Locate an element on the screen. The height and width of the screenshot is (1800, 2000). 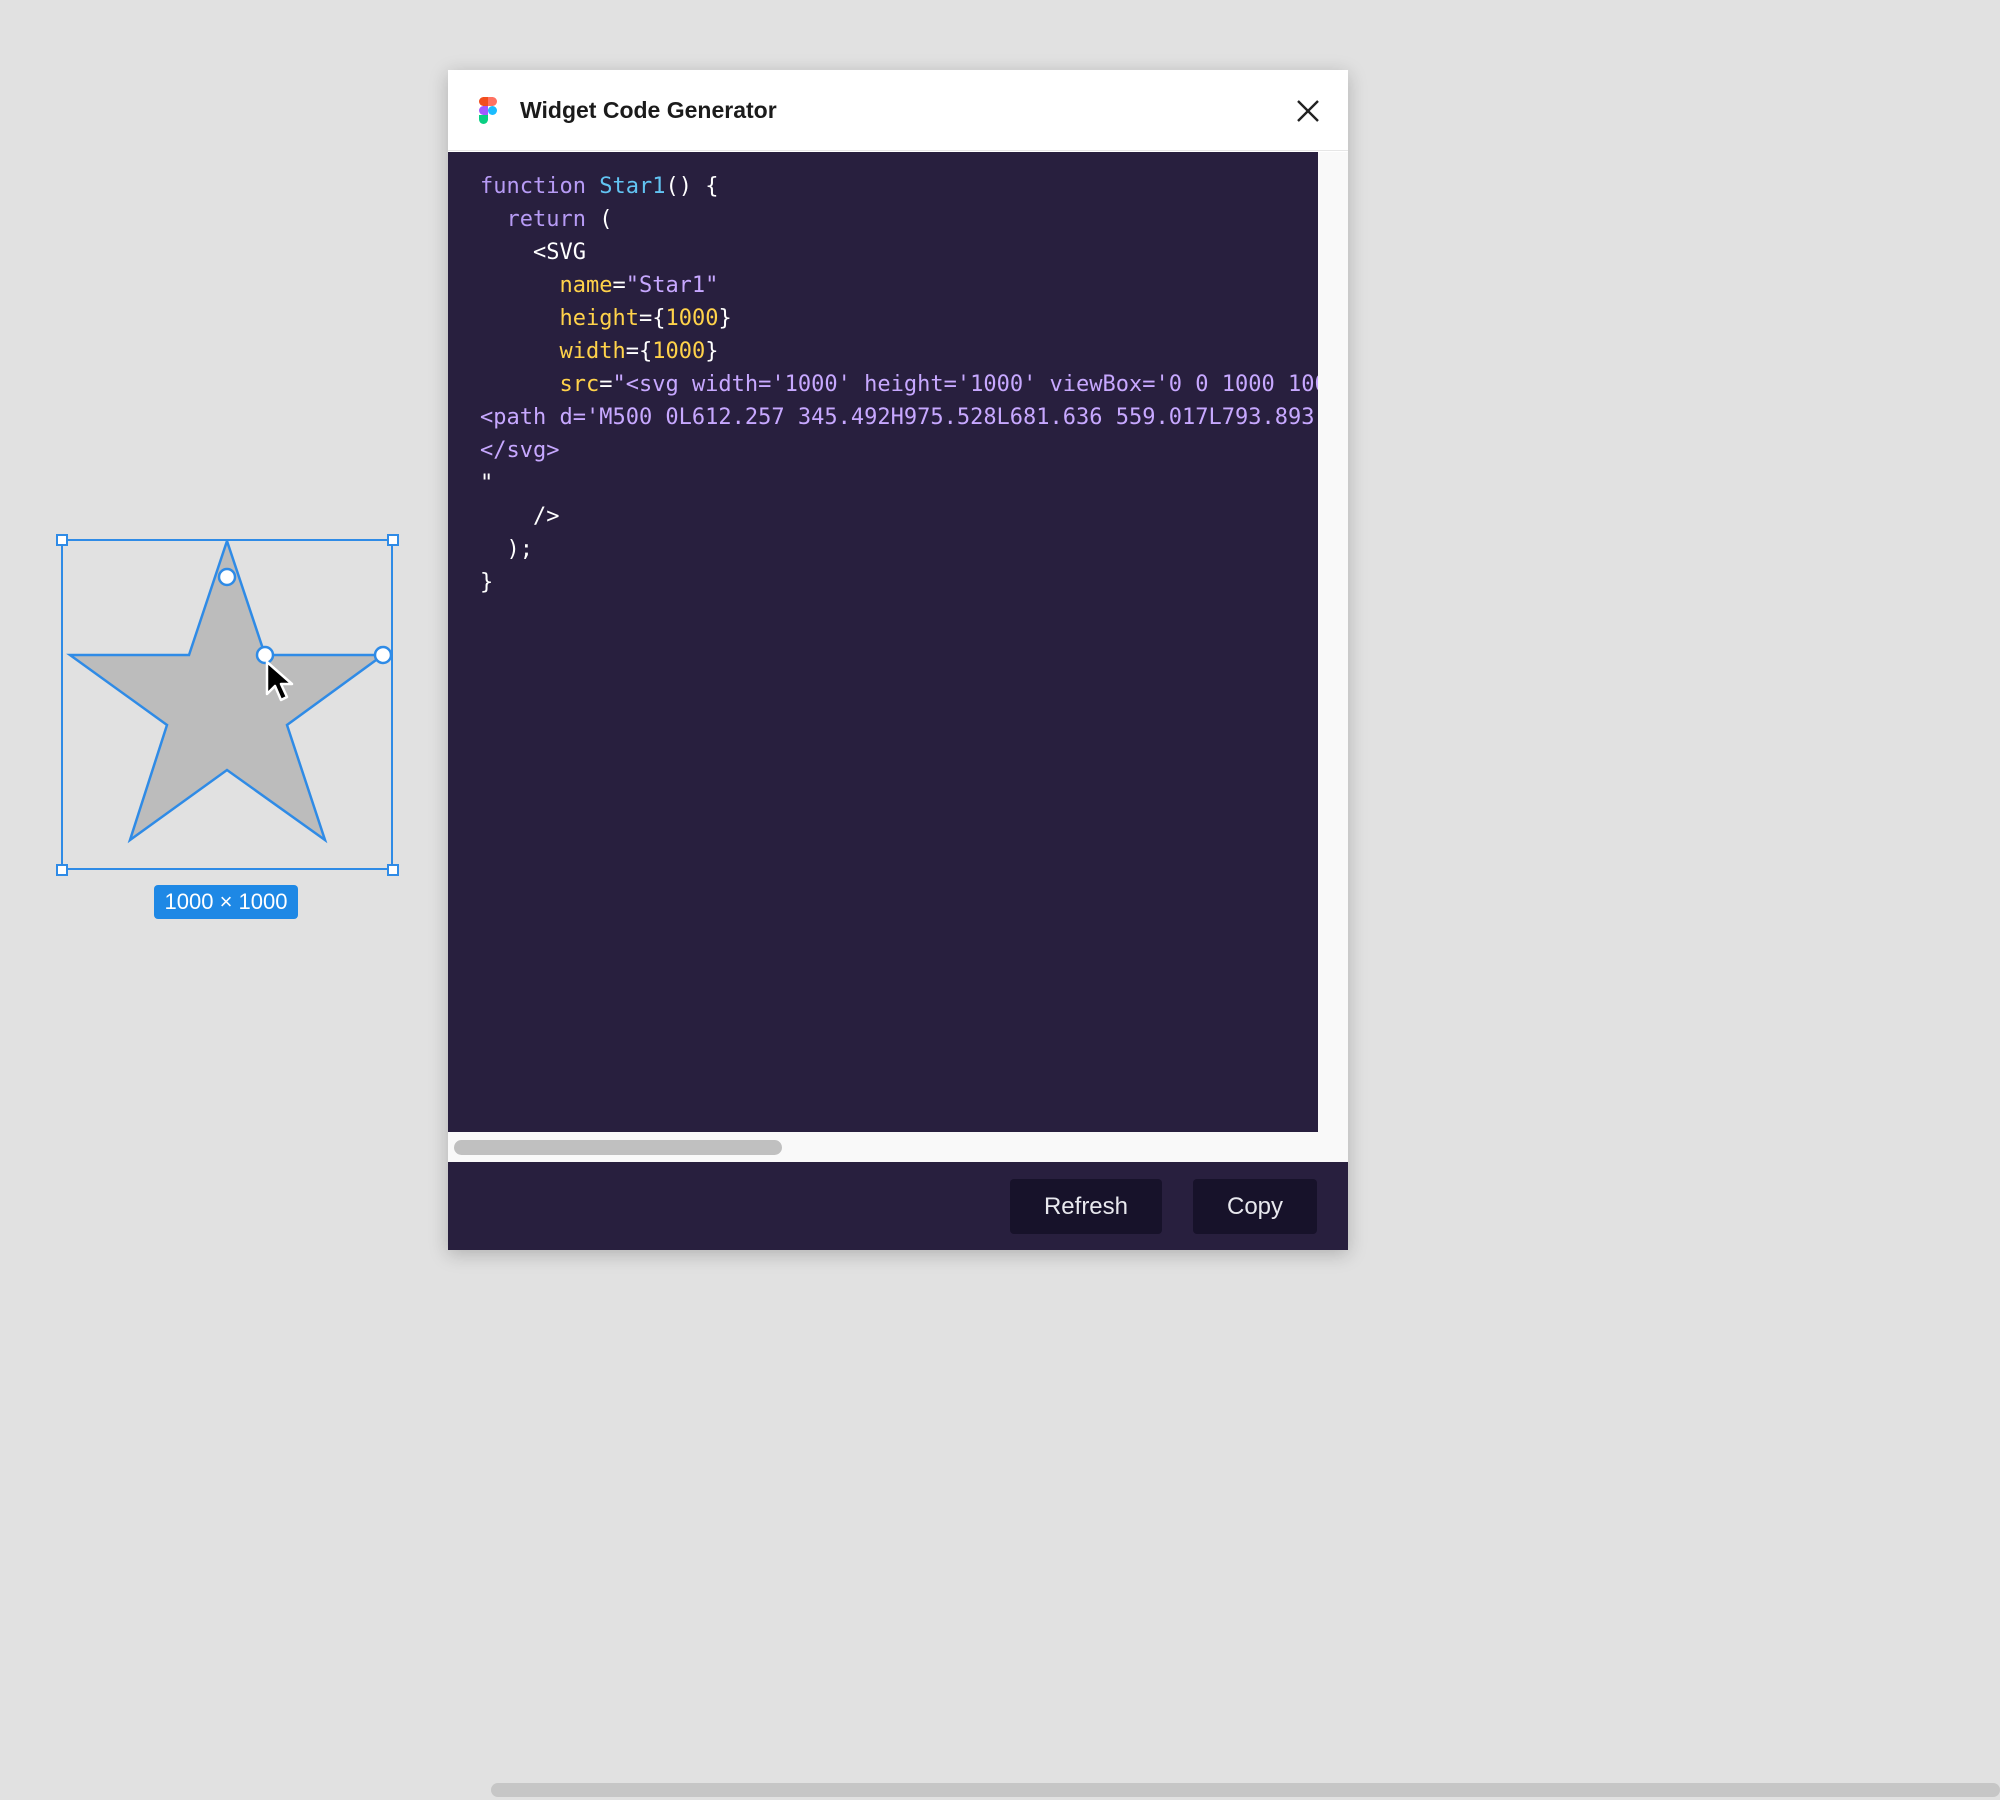
figma-logo-icon is located at coordinates (488, 110).